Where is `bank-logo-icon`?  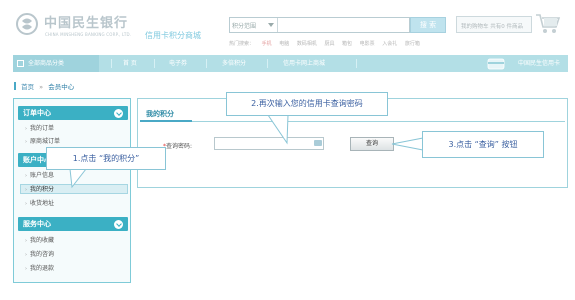
bank-logo-icon is located at coordinates (27, 24).